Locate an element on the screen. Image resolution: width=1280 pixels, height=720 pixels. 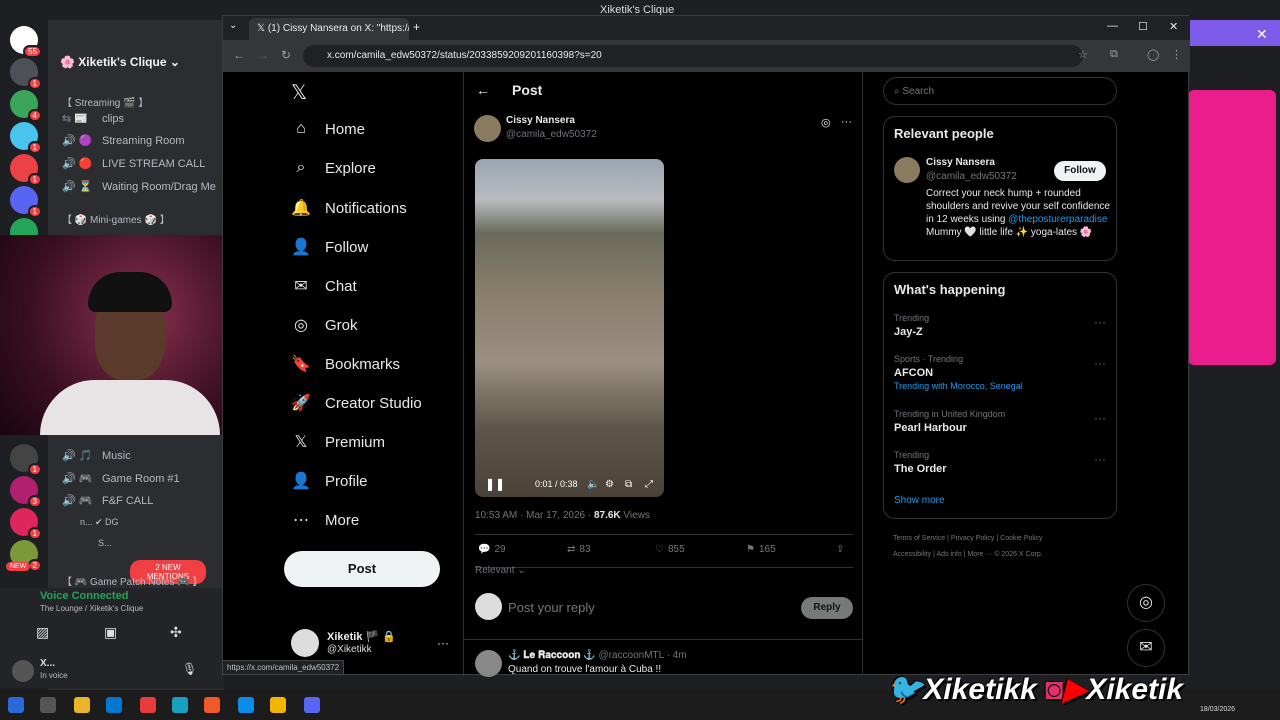
close-window-icon: ✕ is located at coordinates (1173, 26).